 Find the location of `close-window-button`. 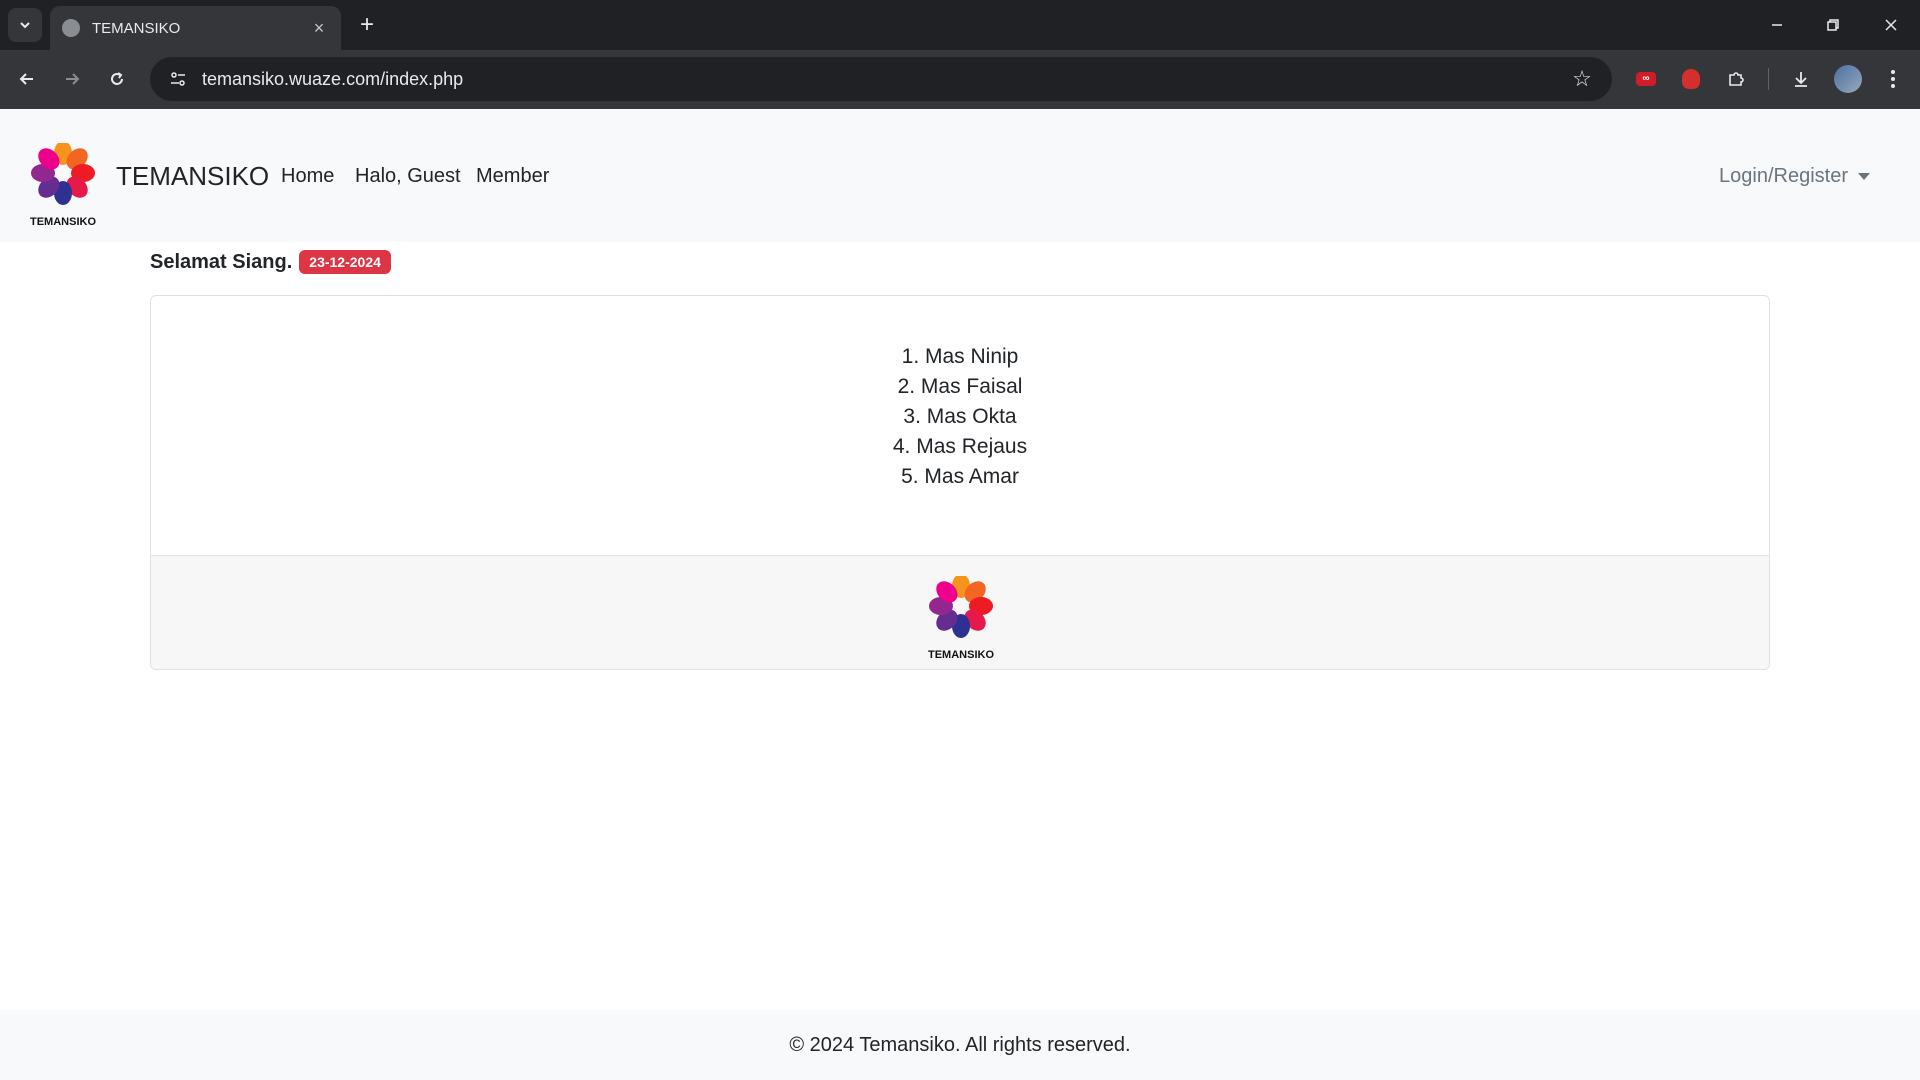

close-window-button is located at coordinates (1891, 25).